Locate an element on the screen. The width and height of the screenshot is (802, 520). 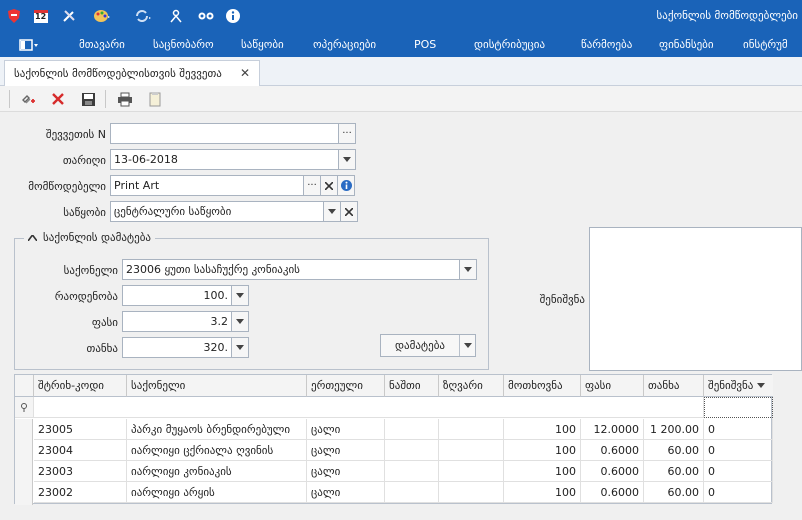
add-item-group-header: საქონლის დამატება is located at coordinates (89, 237).